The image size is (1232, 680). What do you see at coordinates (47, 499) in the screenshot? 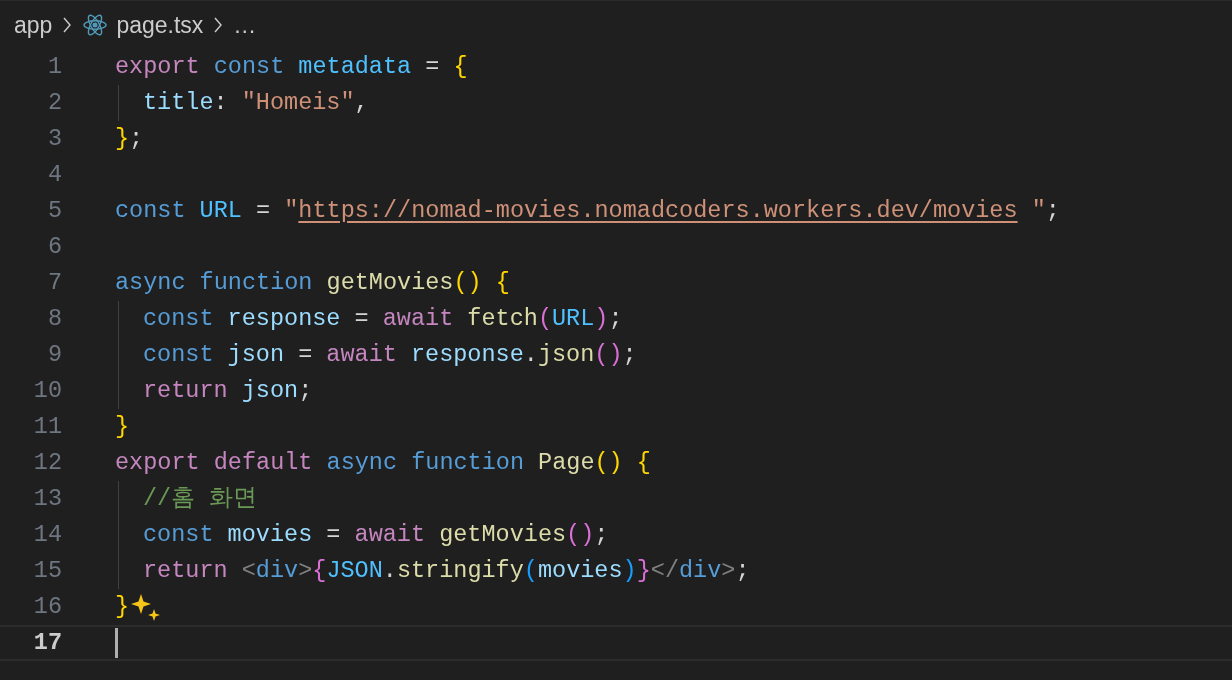
I see `line-number: 13` at bounding box center [47, 499].